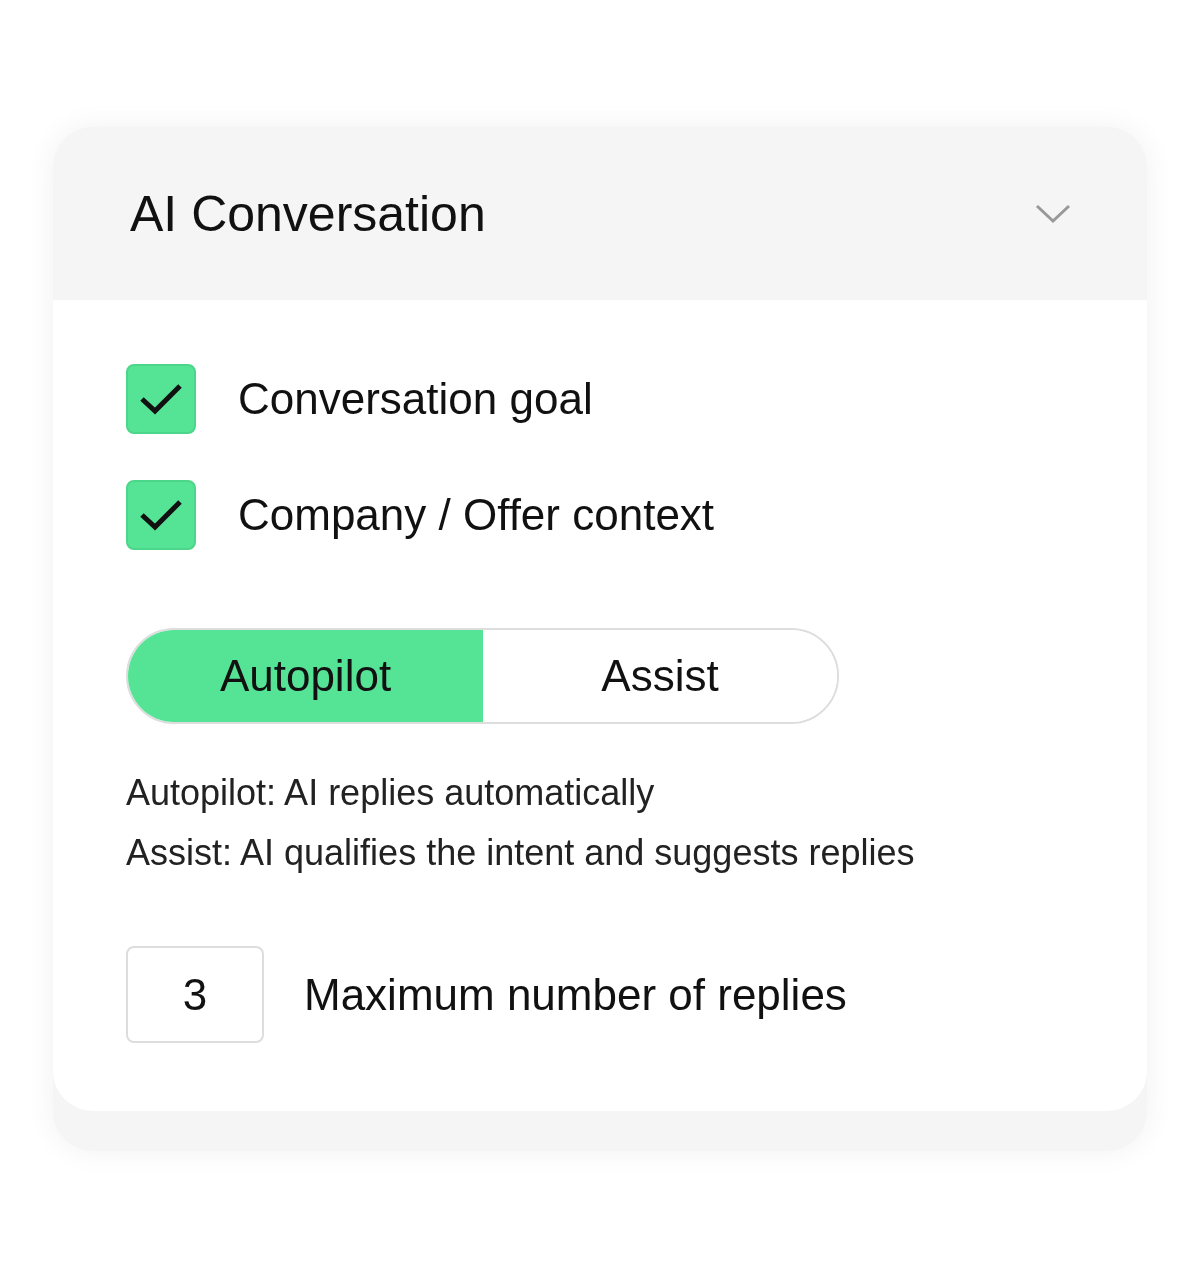 The image size is (1200, 1285). What do you see at coordinates (476, 515) in the screenshot?
I see `checkbox-label: Company / Offer context` at bounding box center [476, 515].